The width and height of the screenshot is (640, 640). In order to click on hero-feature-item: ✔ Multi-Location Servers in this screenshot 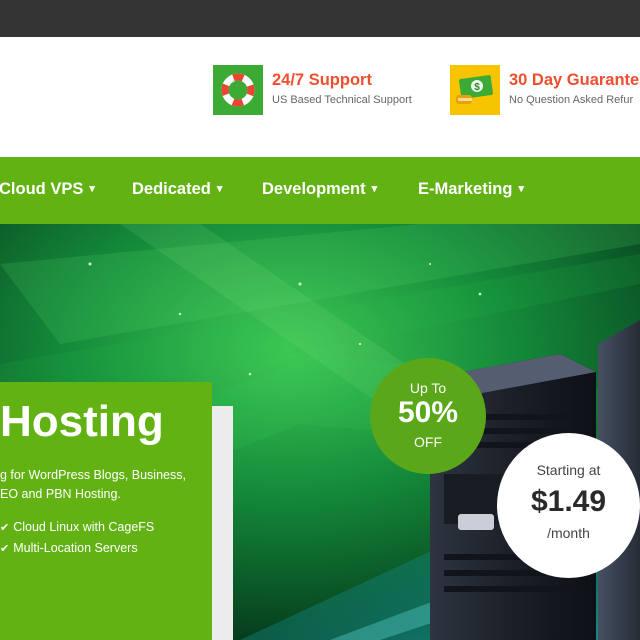, I will do `click(69, 548)`.